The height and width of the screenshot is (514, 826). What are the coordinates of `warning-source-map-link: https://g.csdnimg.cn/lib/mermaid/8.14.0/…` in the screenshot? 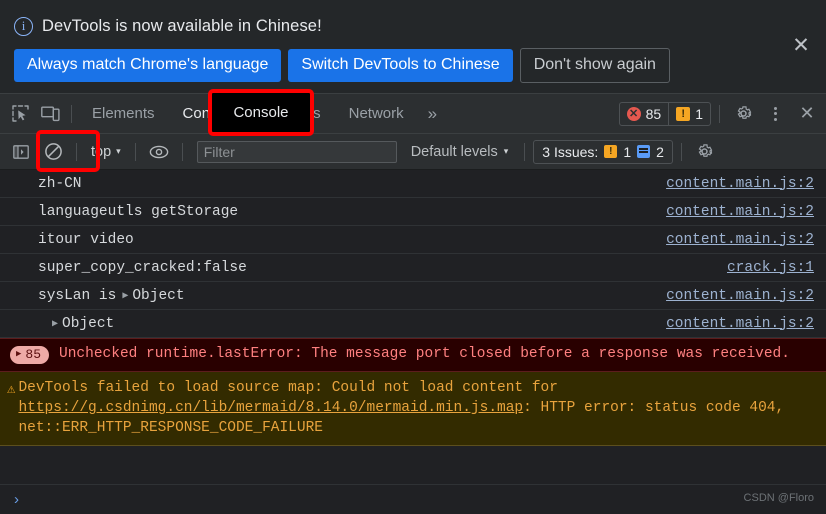 It's located at (270, 408).